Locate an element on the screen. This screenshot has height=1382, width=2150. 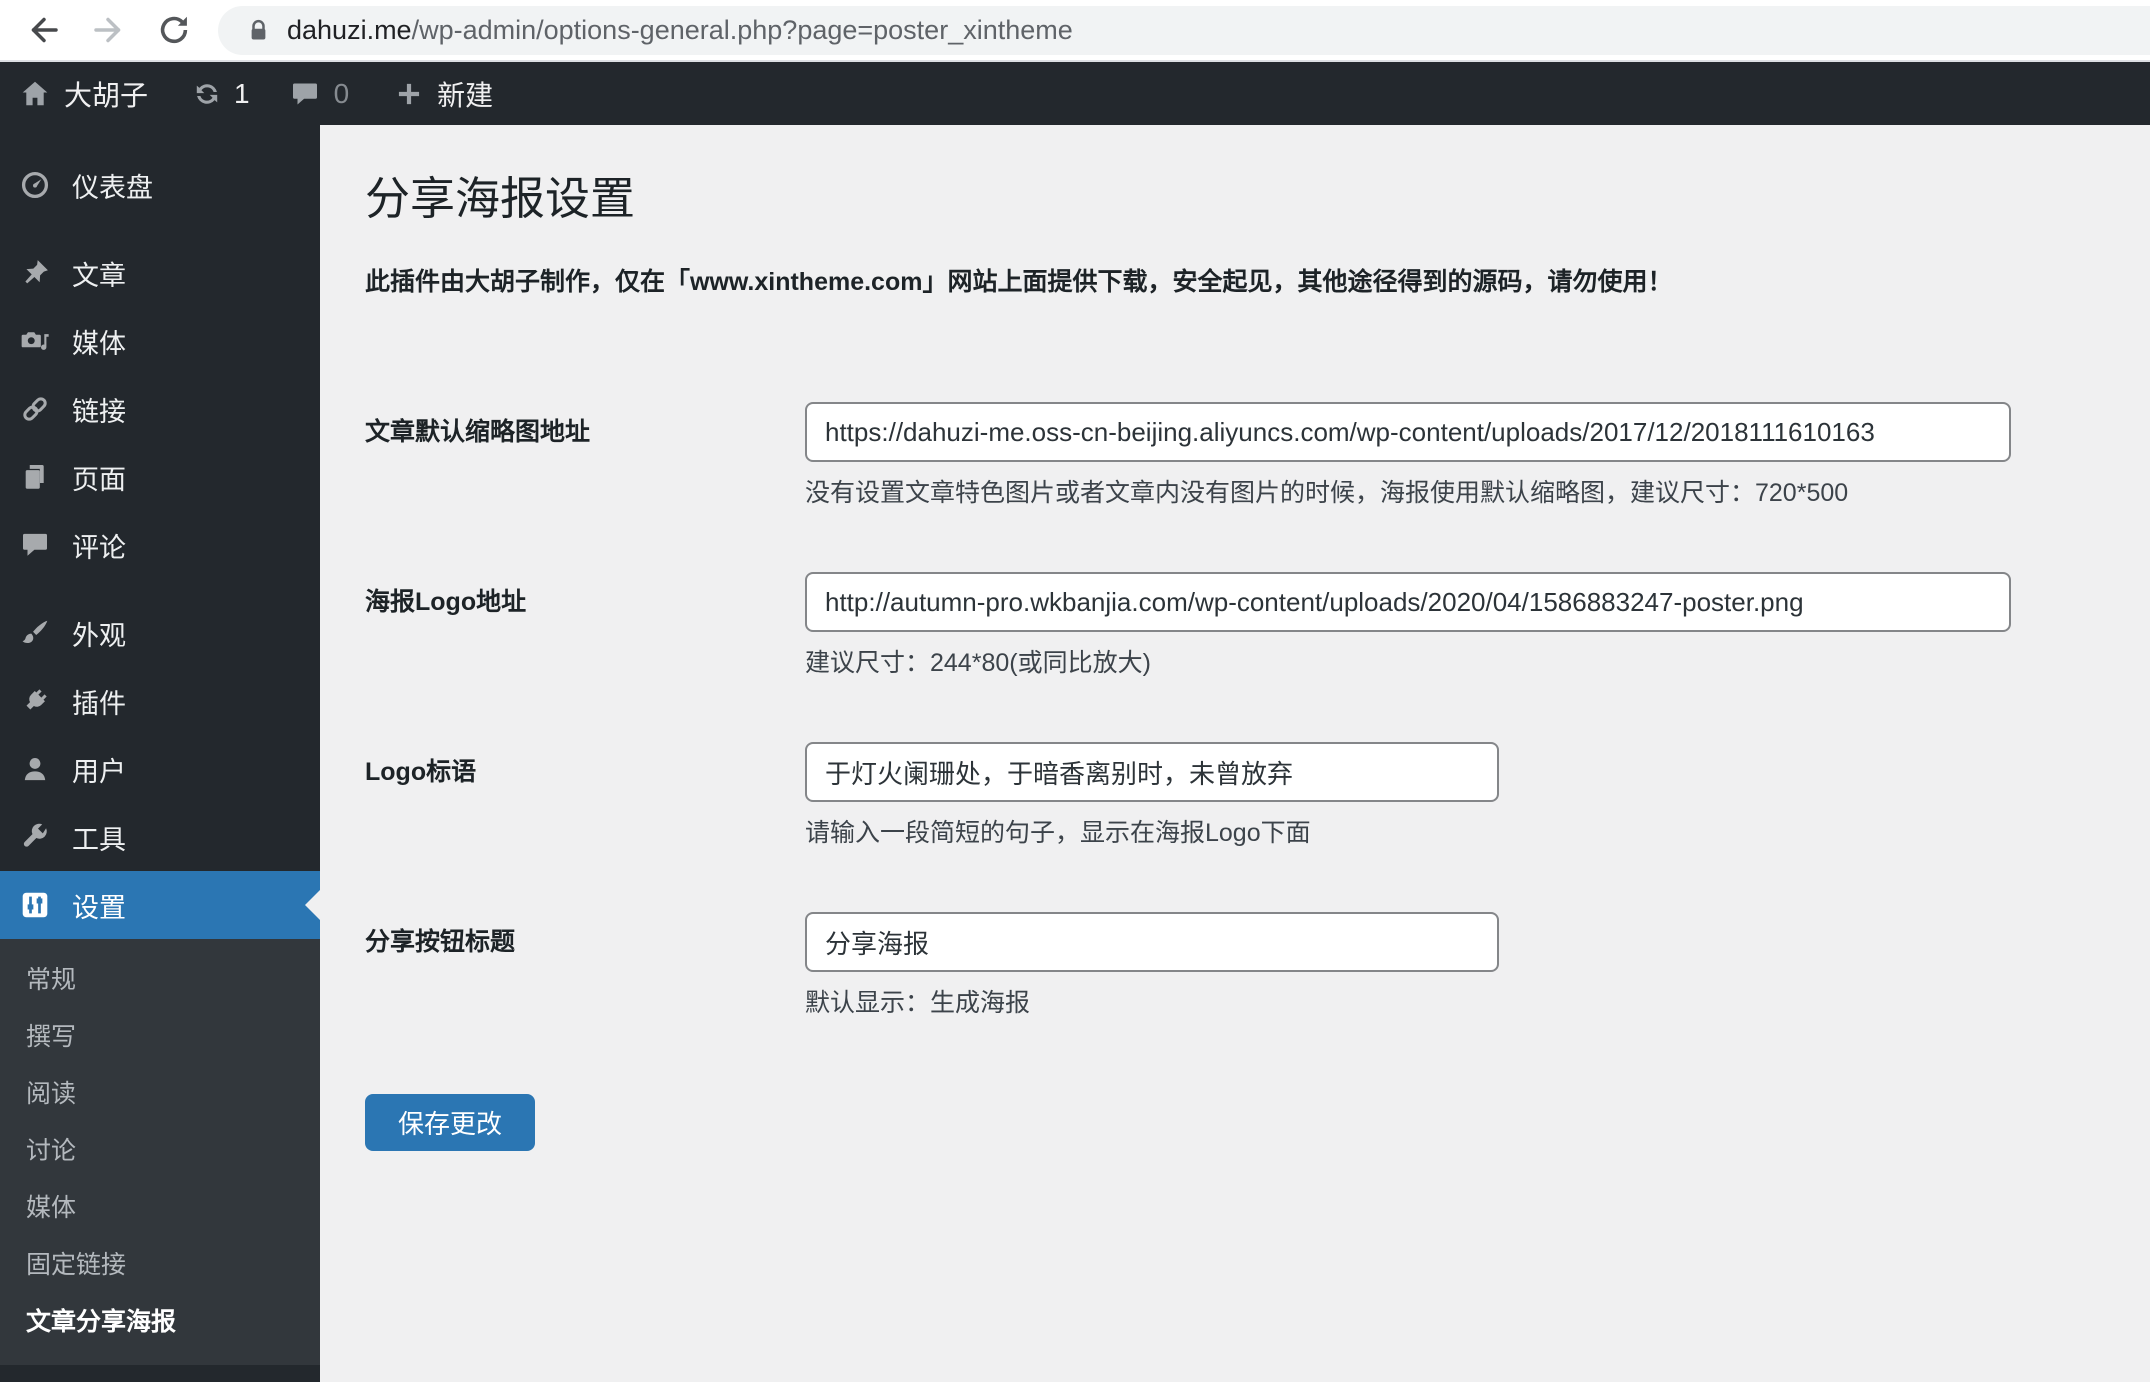
updates-icon is located at coordinates (207, 94).